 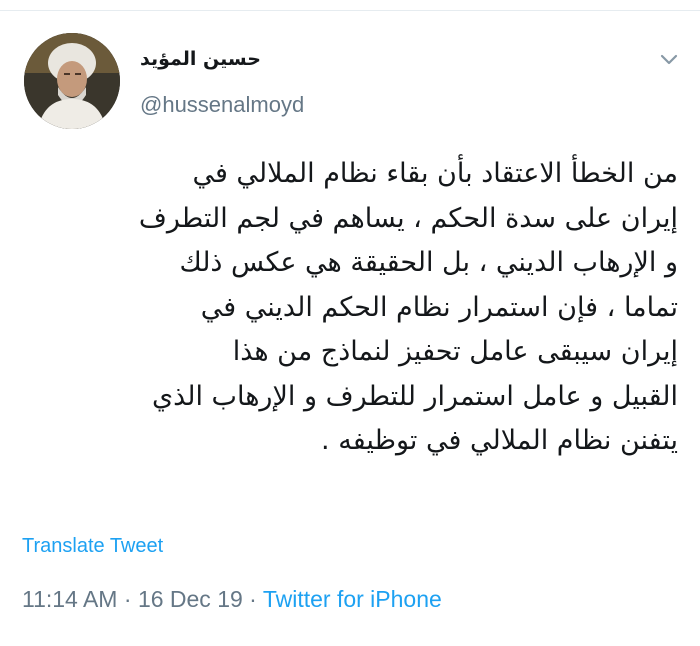 I want to click on tweet-line: تماما ، فإن استمرار نظام الحكم الديني في, so click(x=439, y=307).